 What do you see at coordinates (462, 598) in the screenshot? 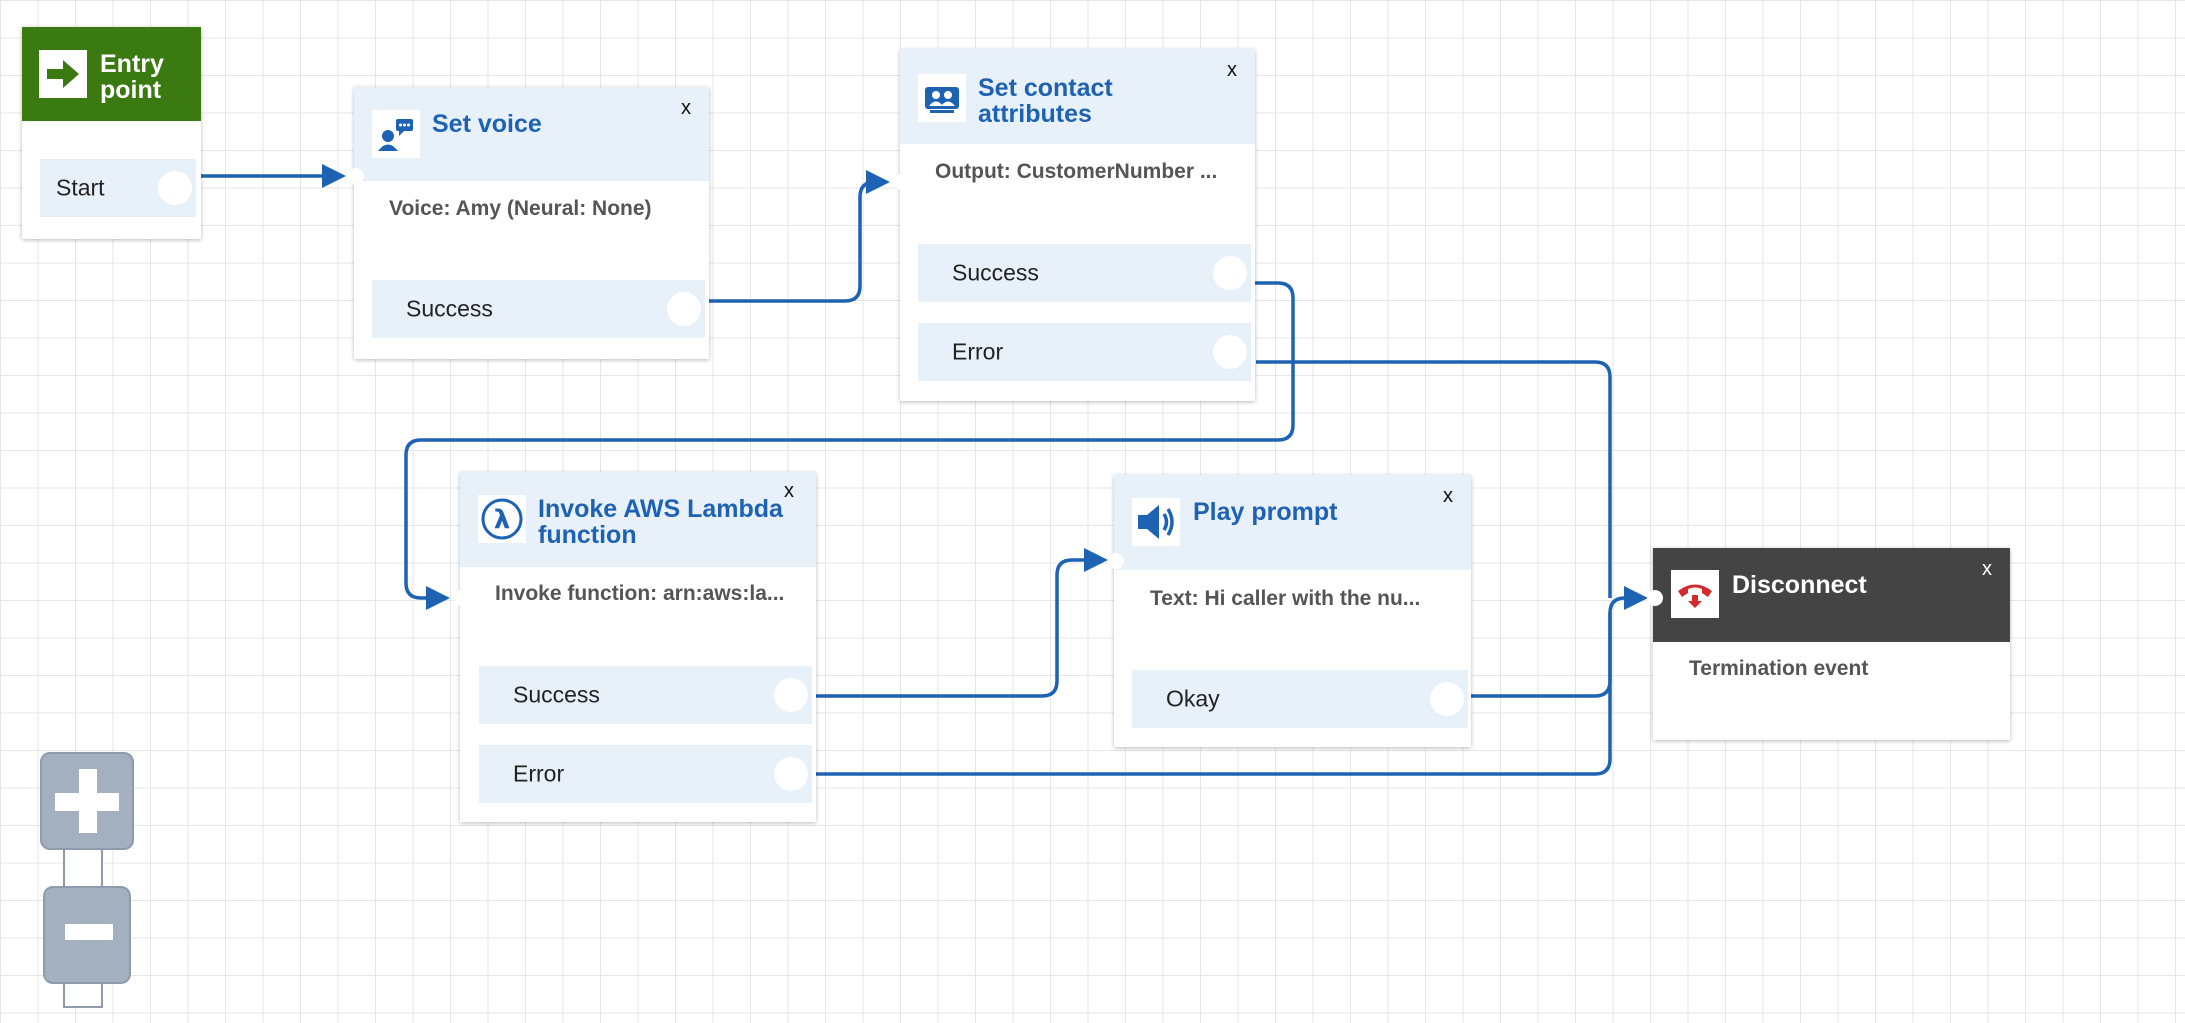
I see `invoke-lambda-input-port` at bounding box center [462, 598].